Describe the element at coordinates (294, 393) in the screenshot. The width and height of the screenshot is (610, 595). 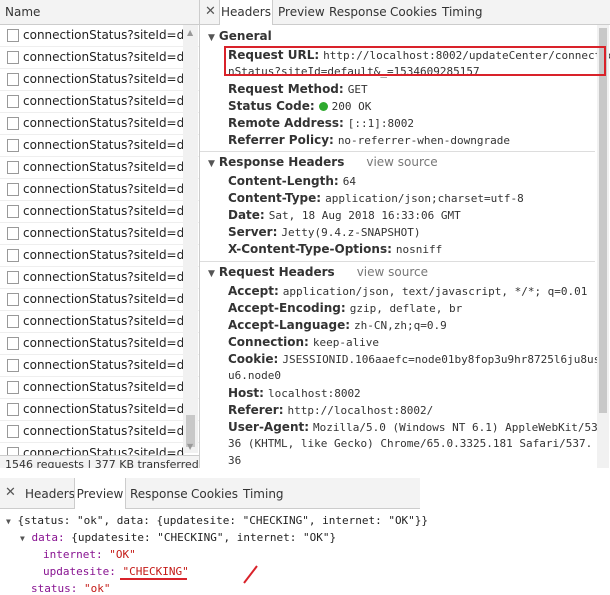
I see `host-row: Host: localhost:8002` at that location.